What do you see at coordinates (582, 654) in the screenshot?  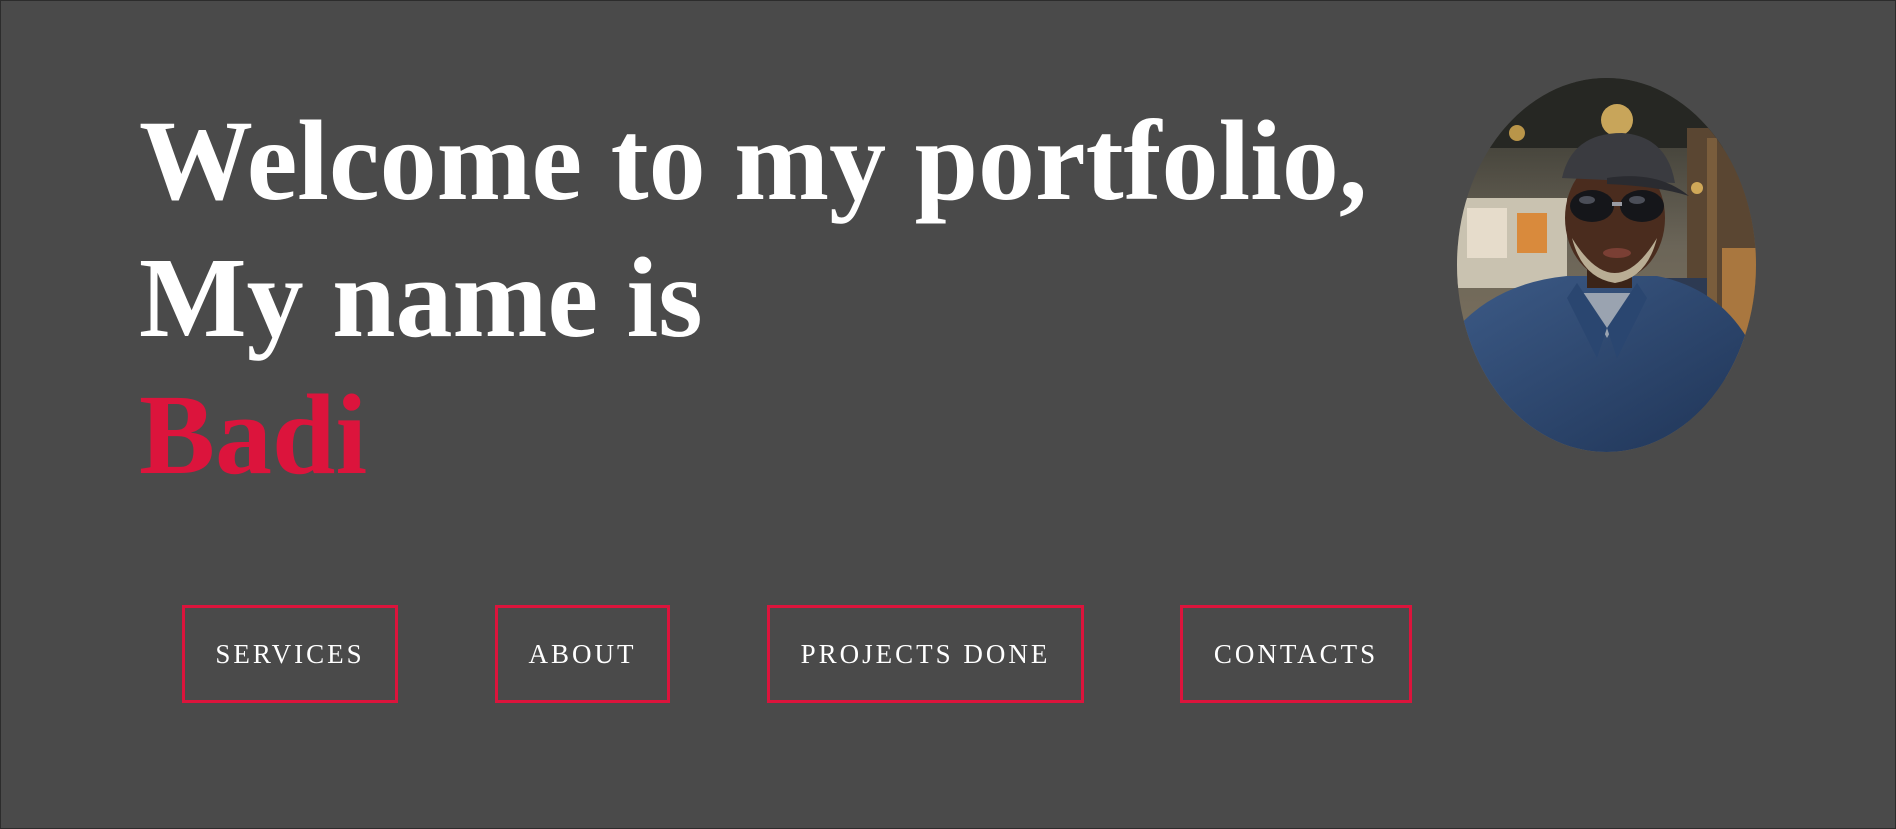 I see `about-button: ABOUT` at bounding box center [582, 654].